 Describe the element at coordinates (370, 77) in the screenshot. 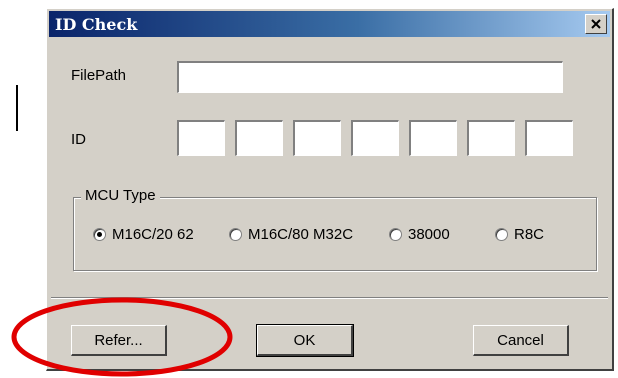

I see `filepath-input` at that location.